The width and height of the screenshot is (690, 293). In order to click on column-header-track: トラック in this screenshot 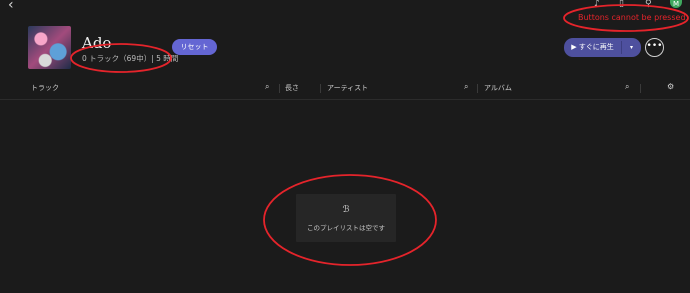, I will do `click(45, 88)`.